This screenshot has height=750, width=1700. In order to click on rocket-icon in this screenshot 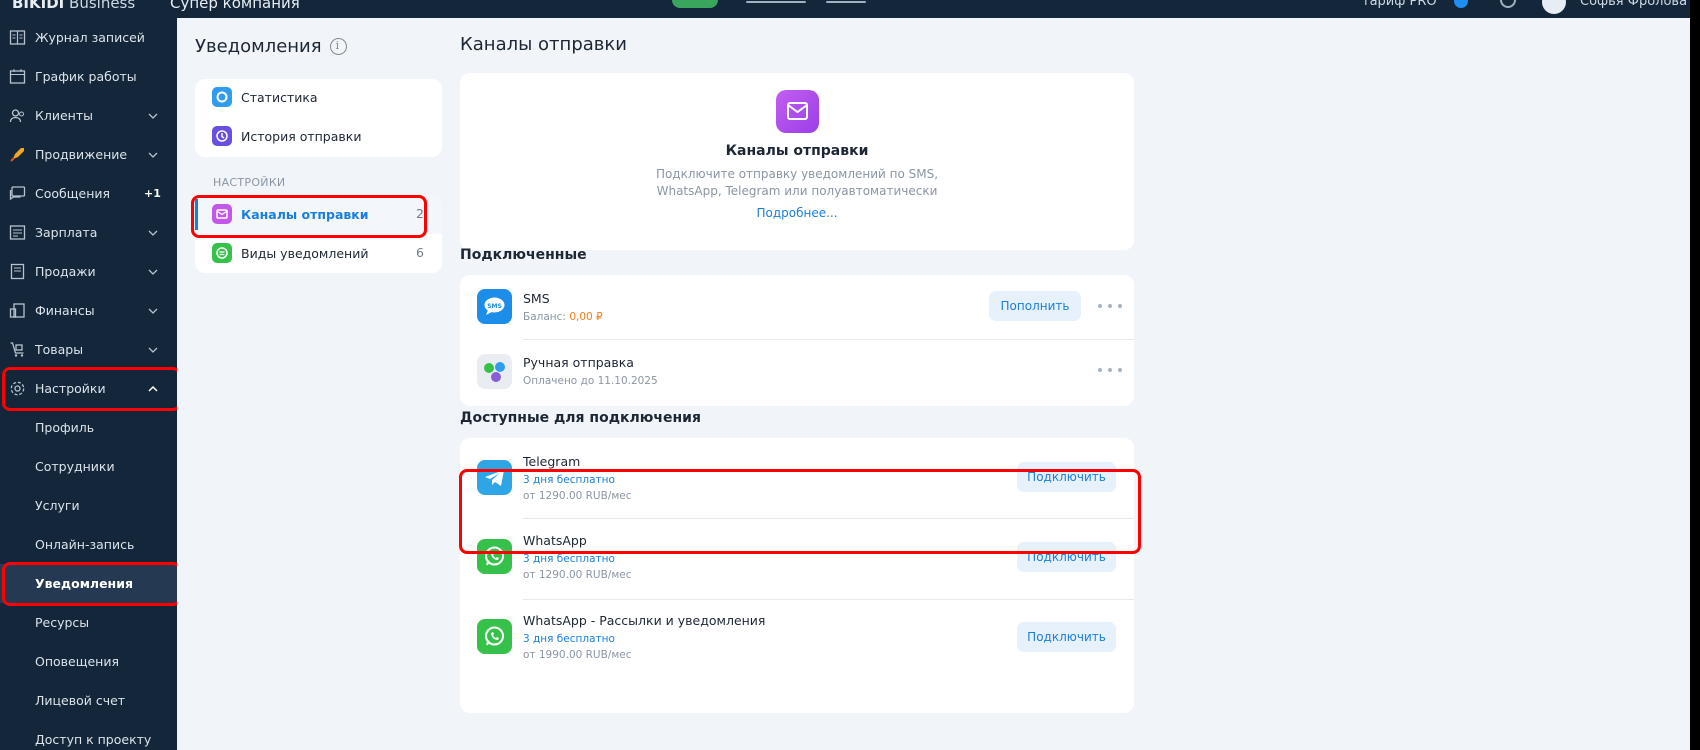, I will do `click(17, 155)`.